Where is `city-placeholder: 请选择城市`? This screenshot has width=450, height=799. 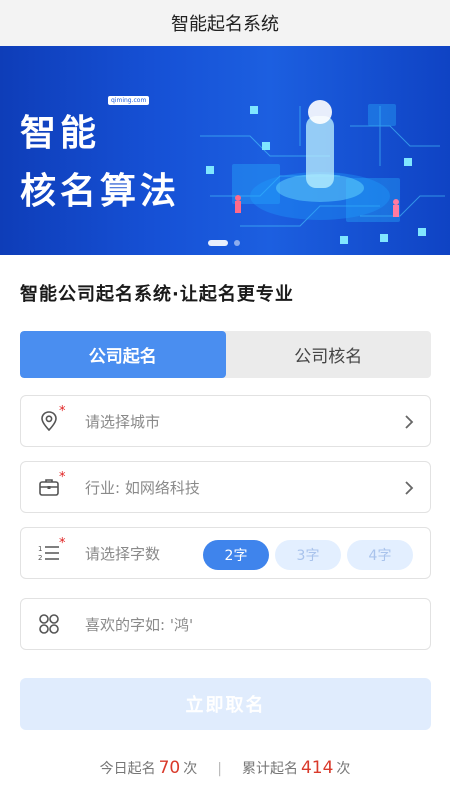 city-placeholder: 请选择城市 is located at coordinates (123, 422).